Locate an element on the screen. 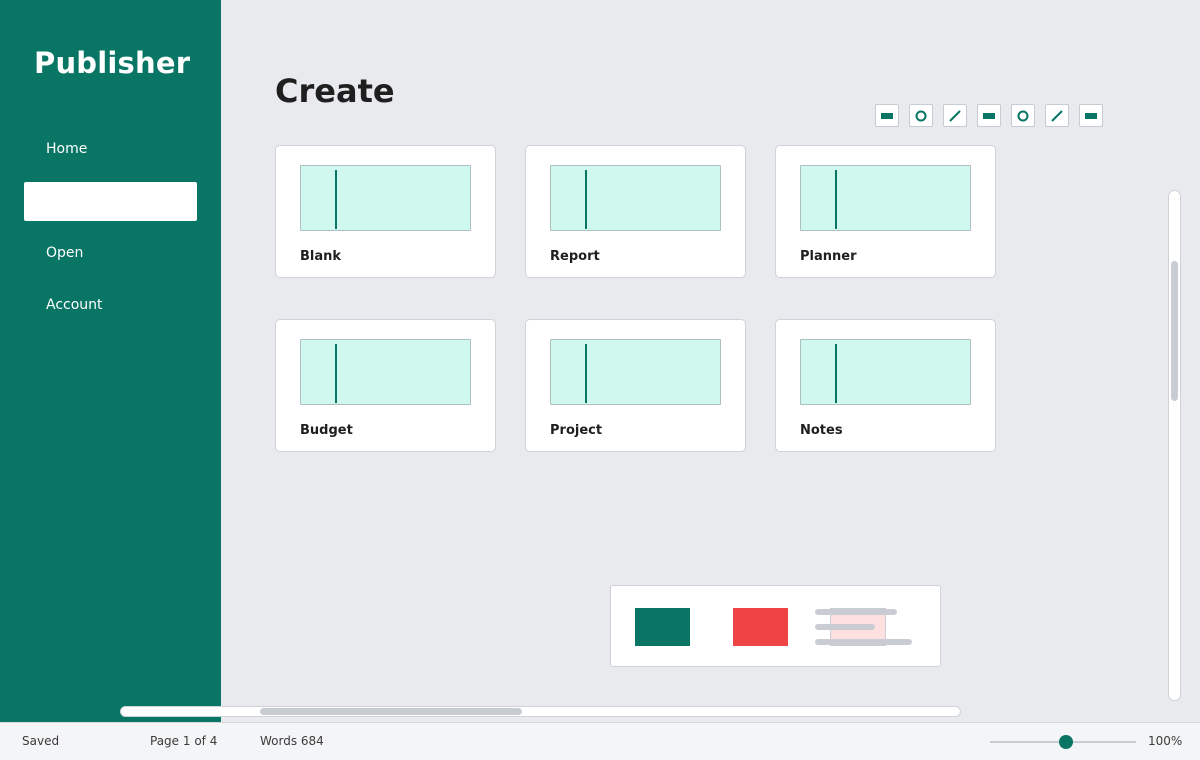  template-label: Budget is located at coordinates (326, 430).